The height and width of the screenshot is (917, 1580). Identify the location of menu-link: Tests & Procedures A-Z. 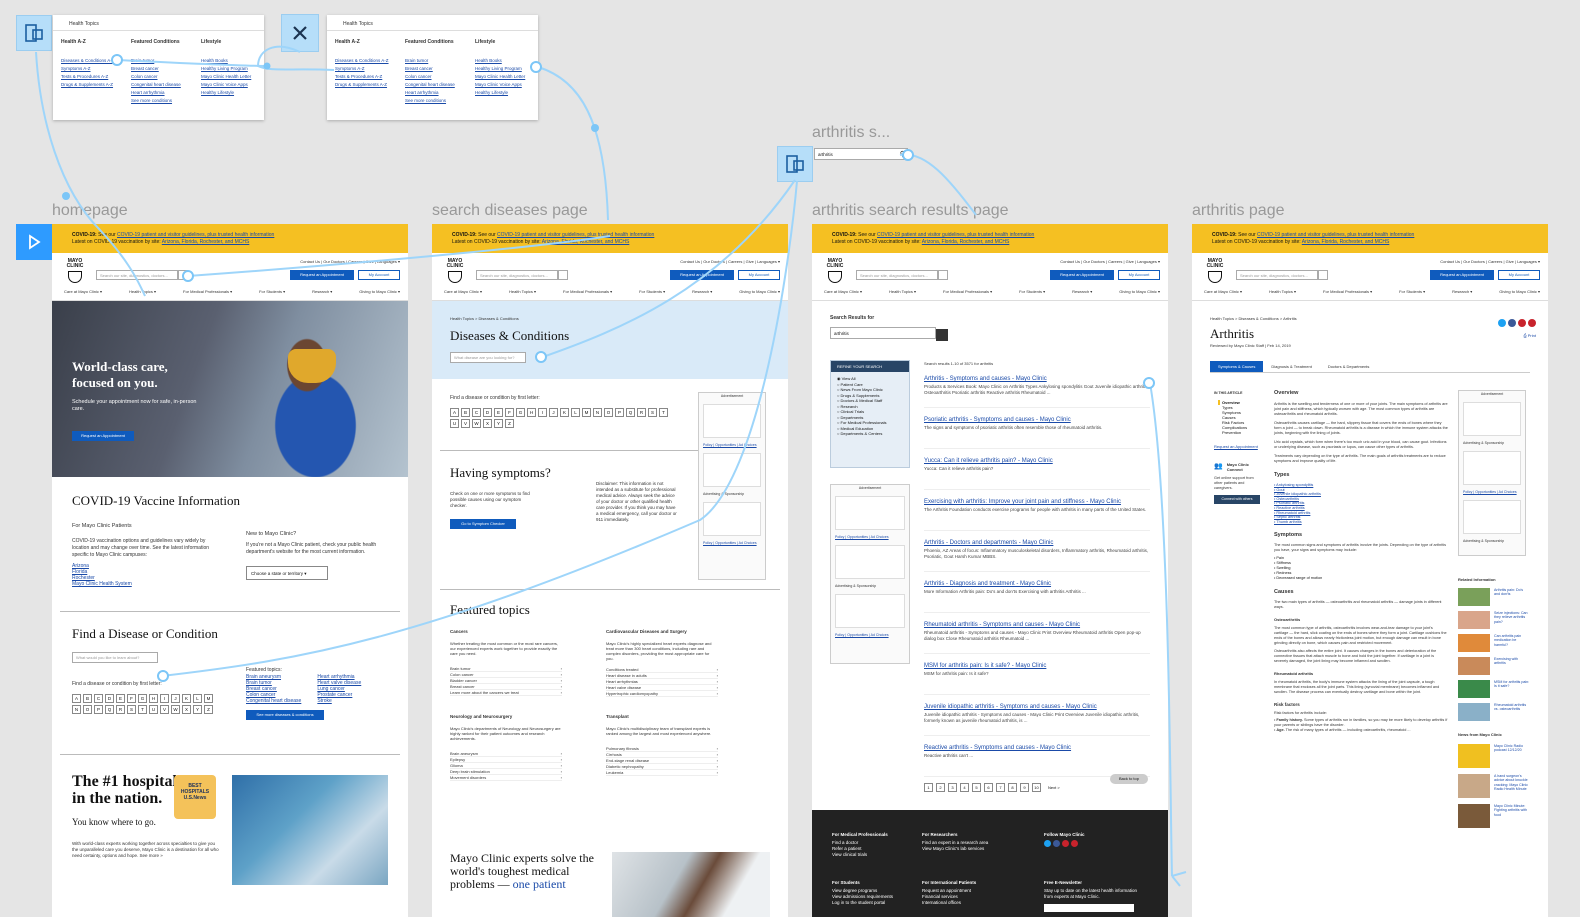
(370, 77).